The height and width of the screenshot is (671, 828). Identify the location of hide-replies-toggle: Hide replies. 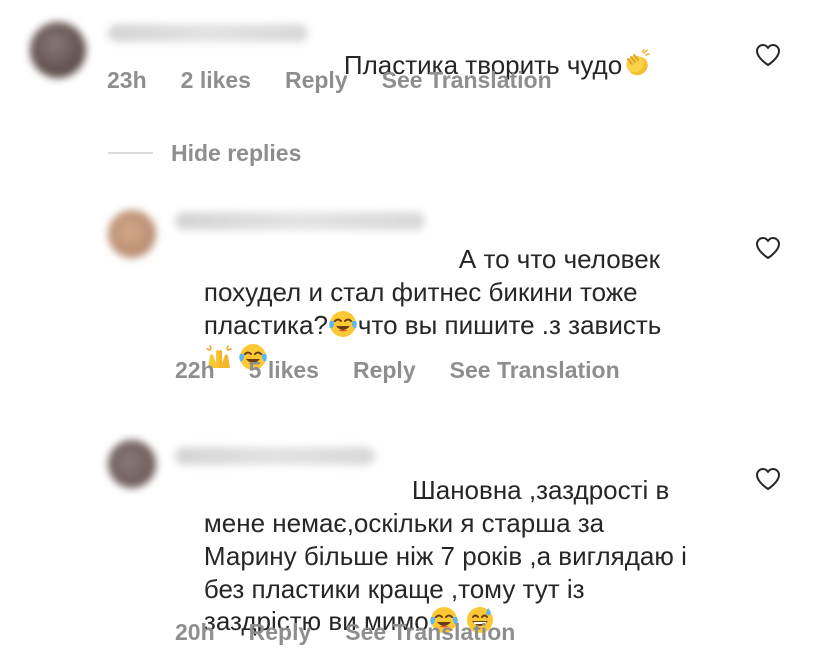
(204, 153).